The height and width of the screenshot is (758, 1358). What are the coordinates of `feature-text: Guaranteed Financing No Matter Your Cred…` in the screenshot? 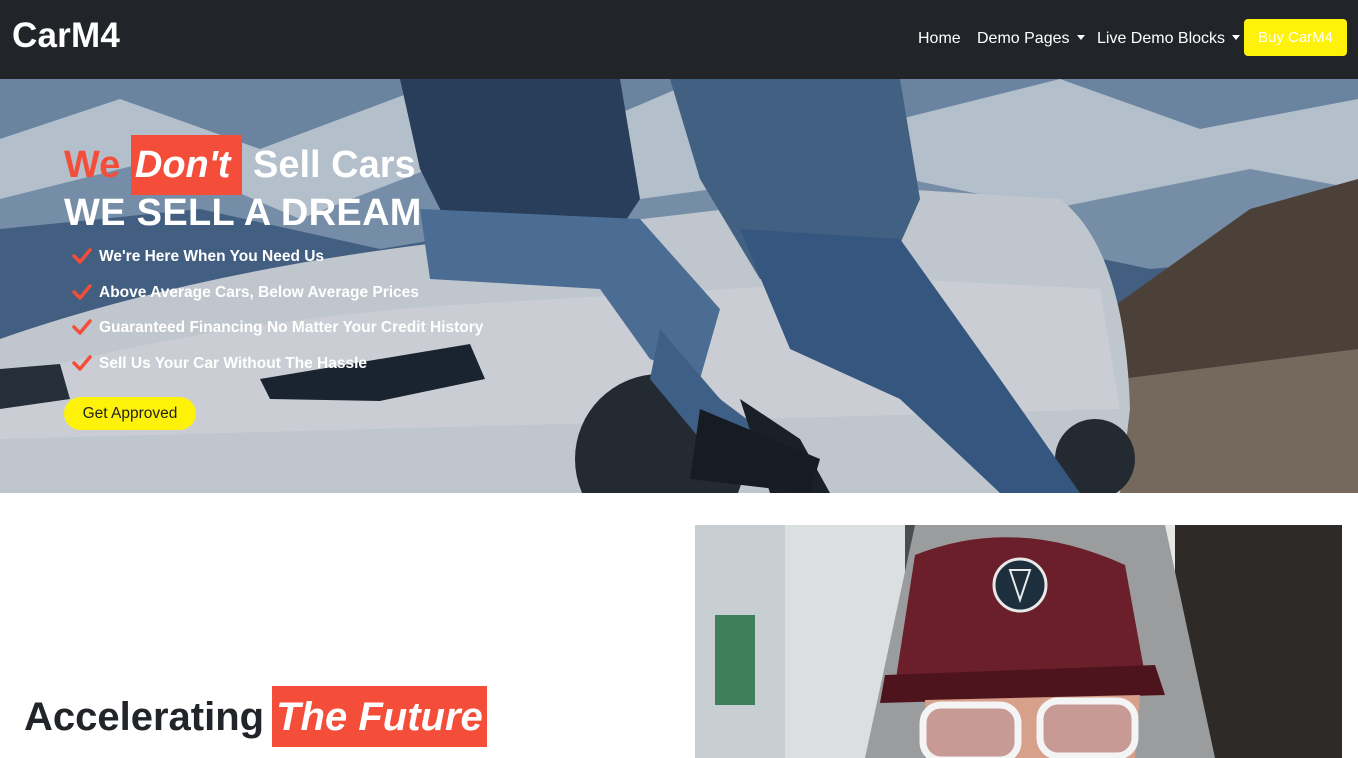 It's located at (291, 327).